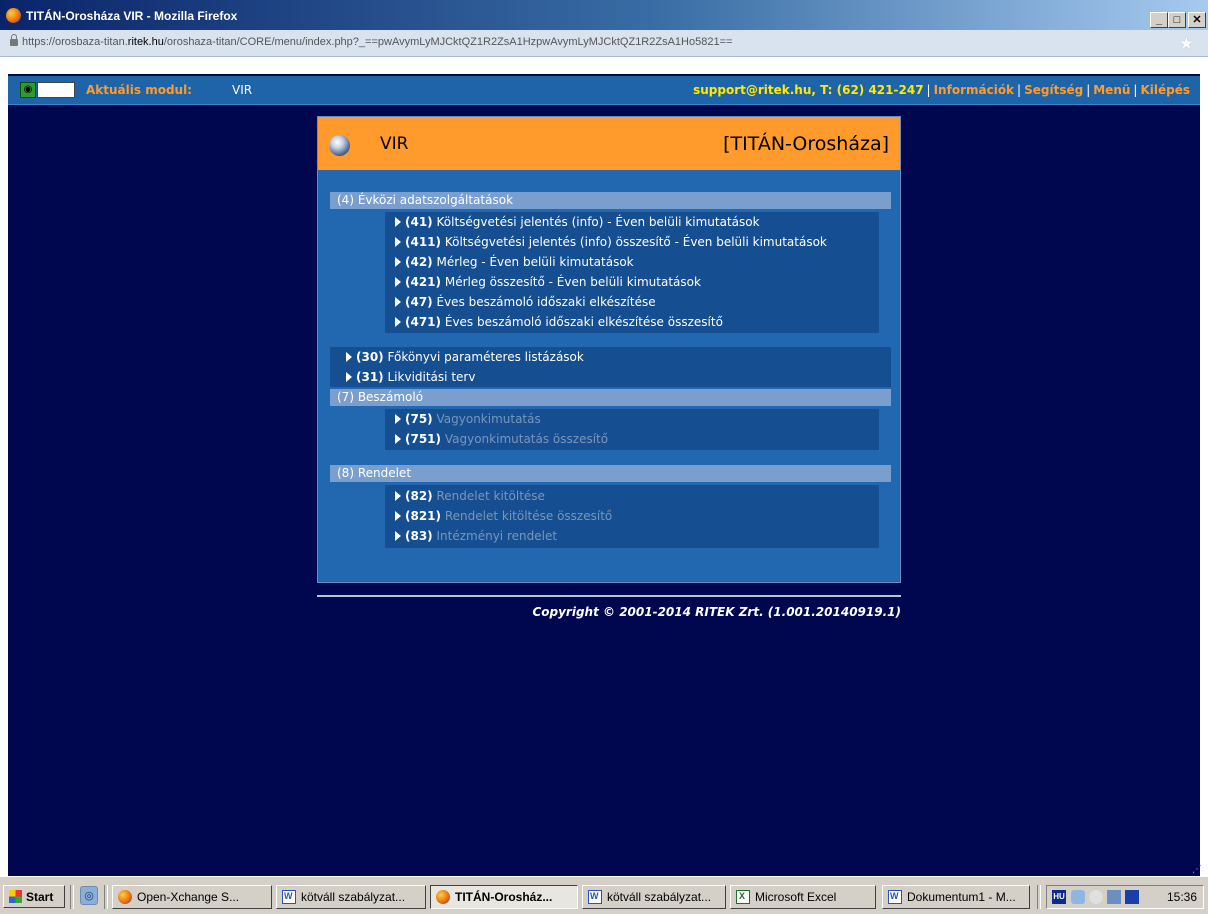 The width and height of the screenshot is (1208, 914). Describe the element at coordinates (974, 90) in the screenshot. I see `link-informaciok: Információk` at that location.